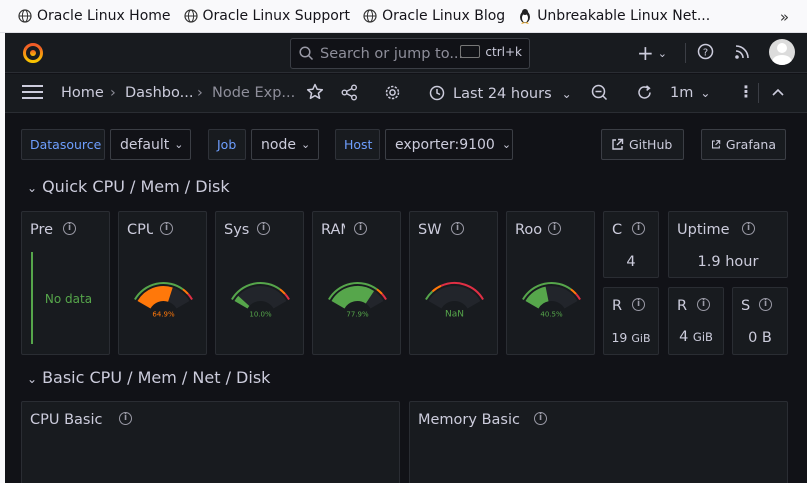 This screenshot has width=807, height=483. Describe the element at coordinates (758, 93) in the screenshot. I see `divider` at that location.